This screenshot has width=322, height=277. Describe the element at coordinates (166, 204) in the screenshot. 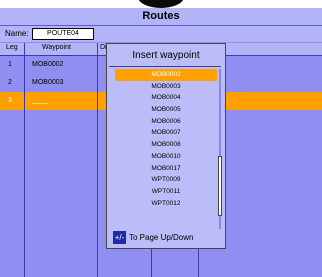

I see `waypoint-item: WPT0012` at that location.